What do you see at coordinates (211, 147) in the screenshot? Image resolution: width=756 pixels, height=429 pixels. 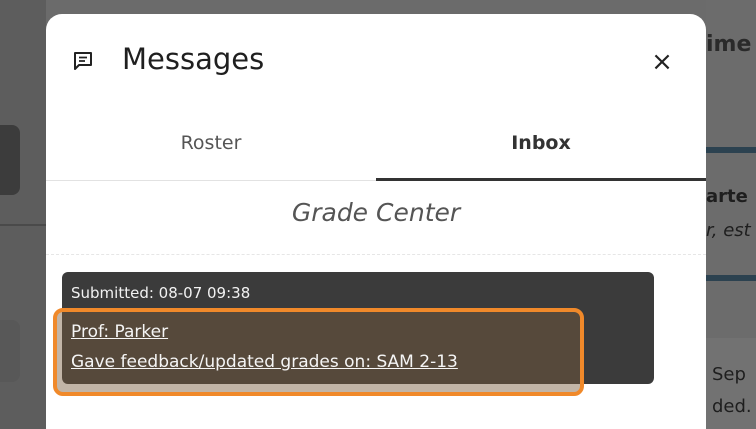 I see `tab-roster: Roster` at bounding box center [211, 147].